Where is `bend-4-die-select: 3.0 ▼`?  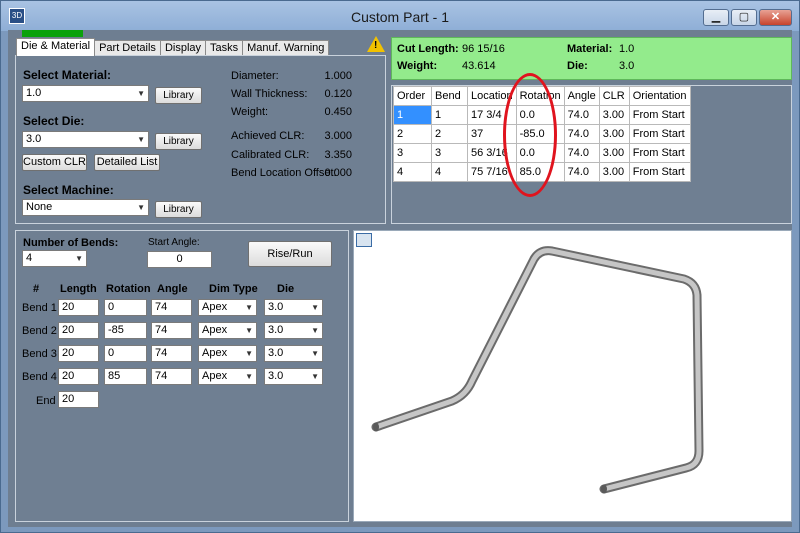 bend-4-die-select: 3.0 ▼ is located at coordinates (293, 376).